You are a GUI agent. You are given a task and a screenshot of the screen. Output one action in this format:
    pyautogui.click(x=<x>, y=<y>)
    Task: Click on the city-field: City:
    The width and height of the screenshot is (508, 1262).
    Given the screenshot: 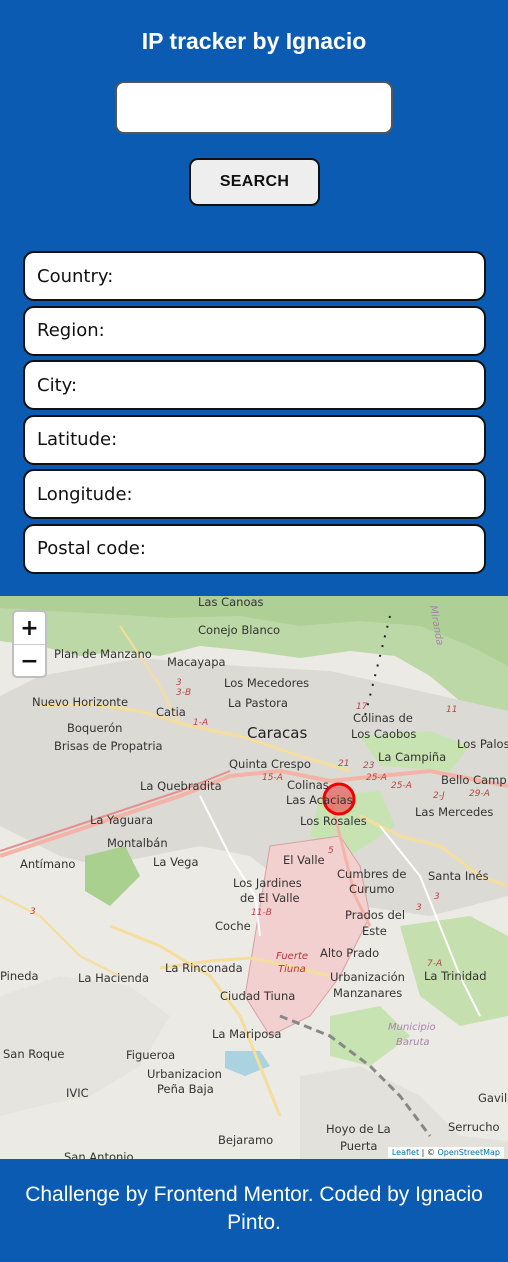 What is the action you would take?
    pyautogui.click(x=254, y=385)
    